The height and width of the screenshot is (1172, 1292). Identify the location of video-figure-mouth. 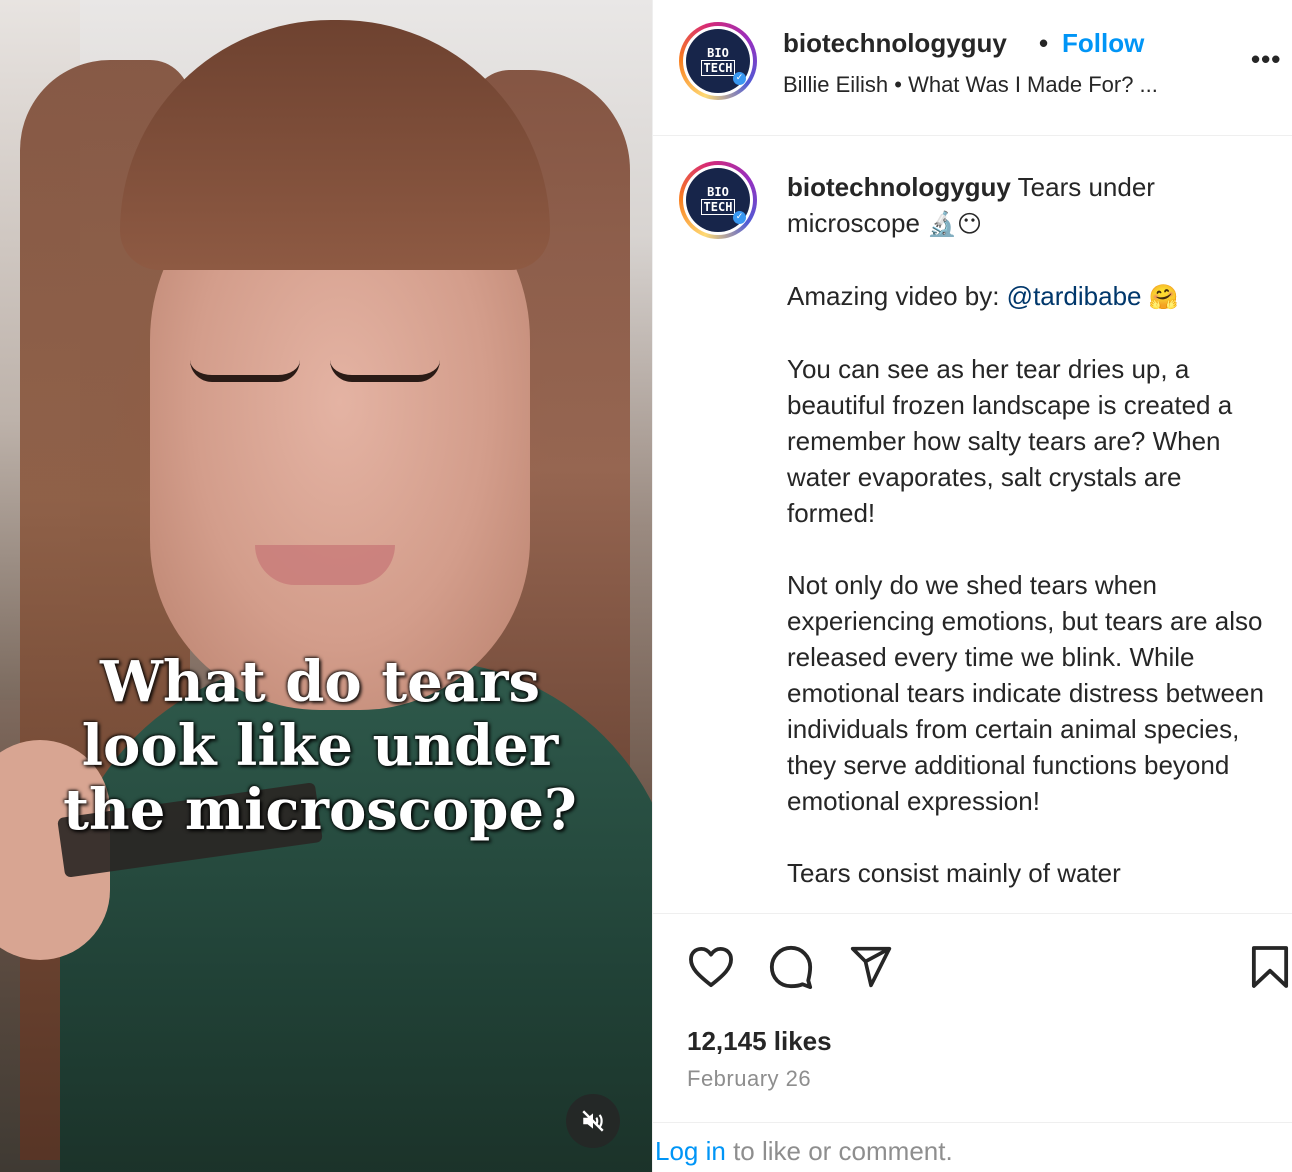
(325, 565).